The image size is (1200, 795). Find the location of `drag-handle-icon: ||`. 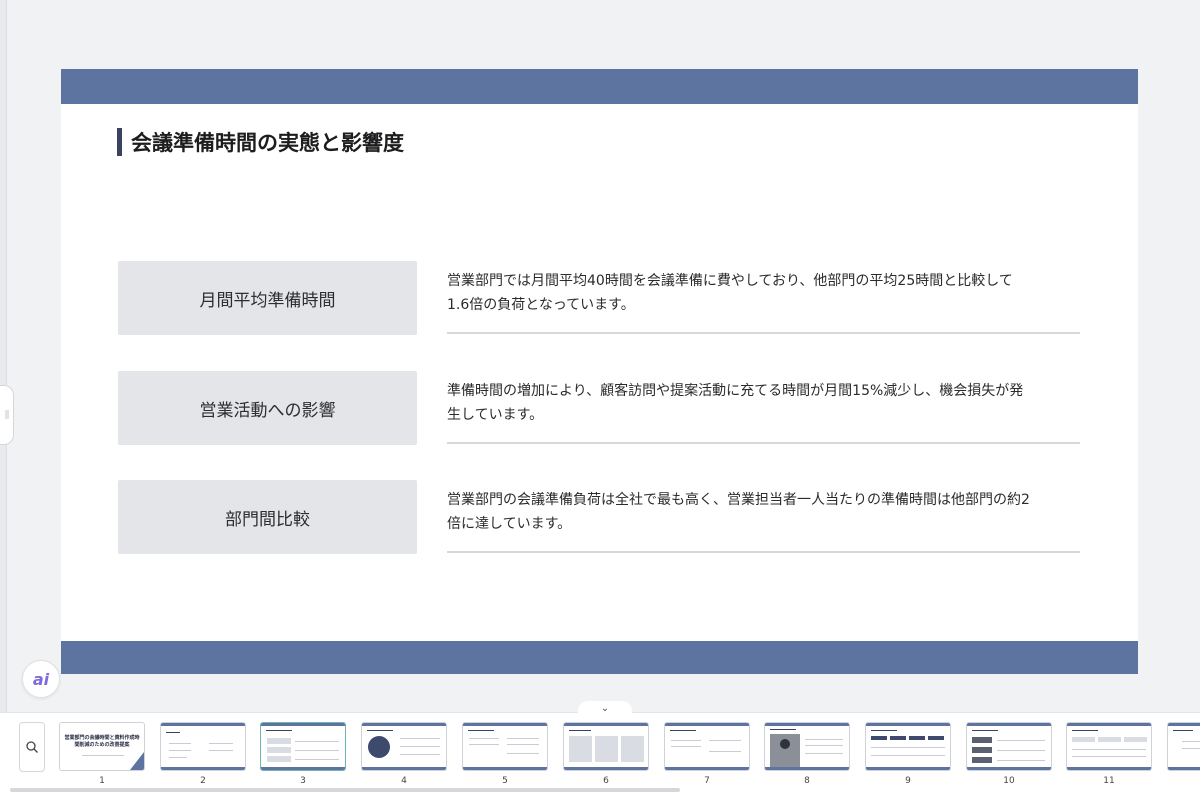

drag-handle-icon: || is located at coordinates (6, 415).